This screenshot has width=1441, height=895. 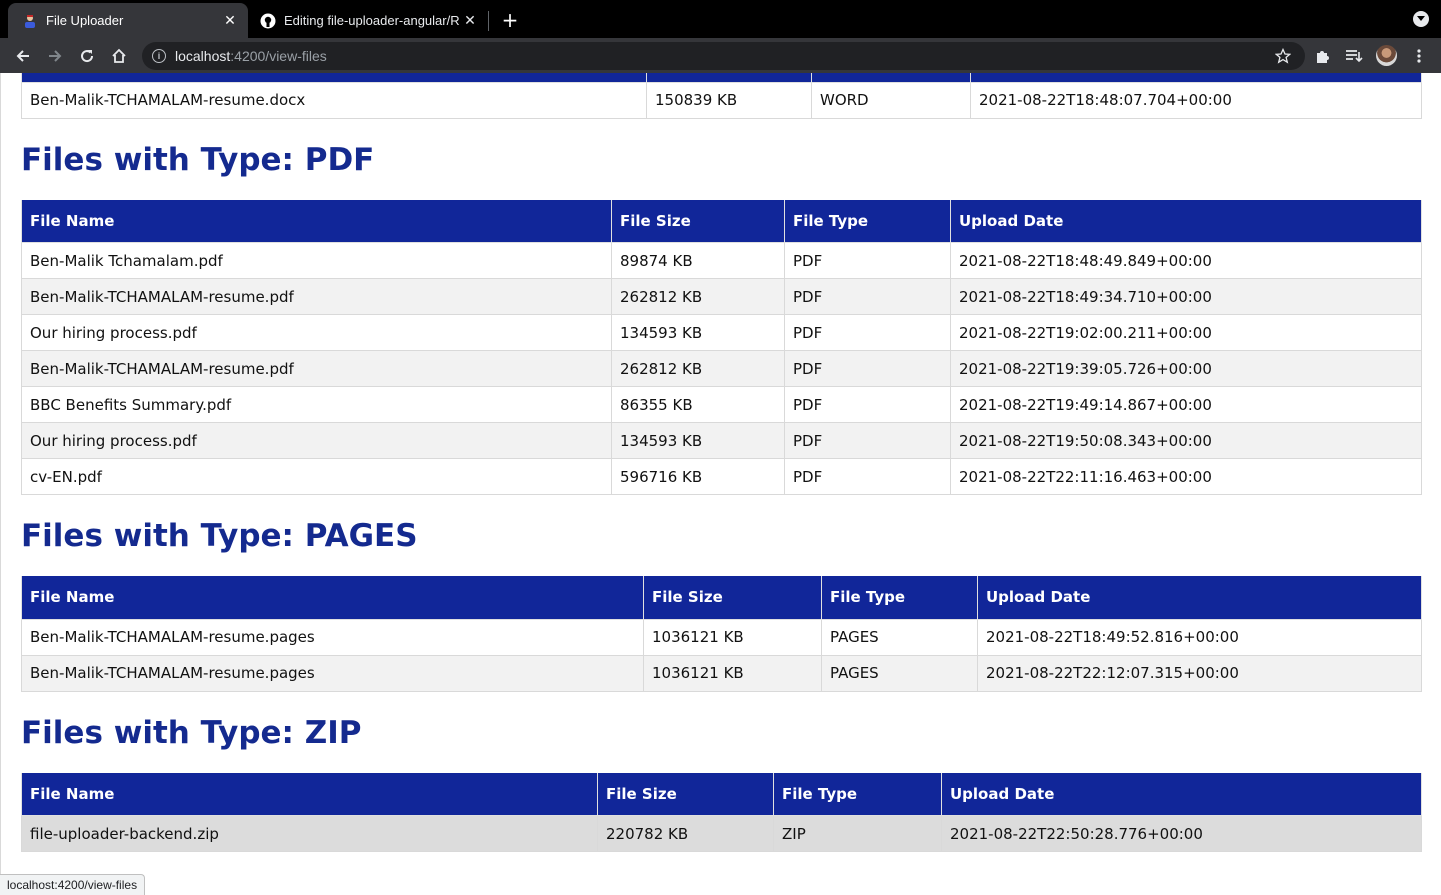 I want to click on tab-github-editing: Editing file-uploader-angular/R ✕, so click(x=368, y=20).